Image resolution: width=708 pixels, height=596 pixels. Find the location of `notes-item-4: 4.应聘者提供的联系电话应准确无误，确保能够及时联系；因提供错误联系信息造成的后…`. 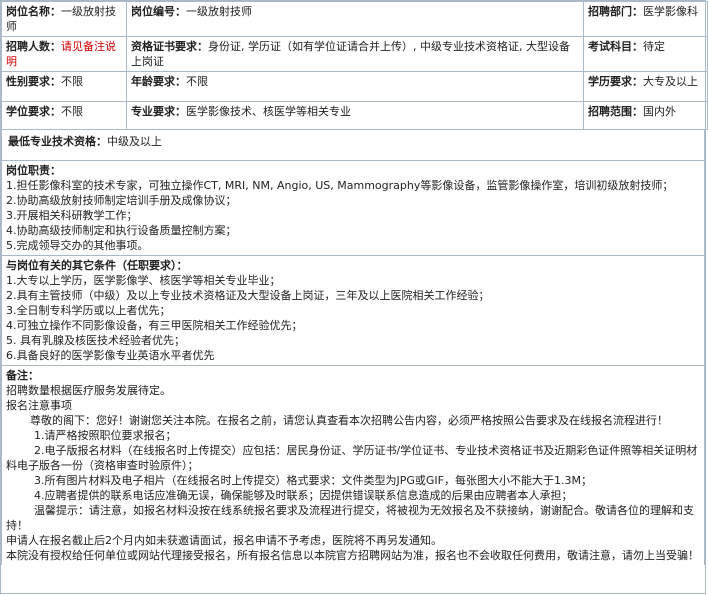

notes-item-4: 4.应聘者提供的联系电话应准确无误，确保能够及时联系；因提供错误联系信息造成的后… is located at coordinates (303, 495).